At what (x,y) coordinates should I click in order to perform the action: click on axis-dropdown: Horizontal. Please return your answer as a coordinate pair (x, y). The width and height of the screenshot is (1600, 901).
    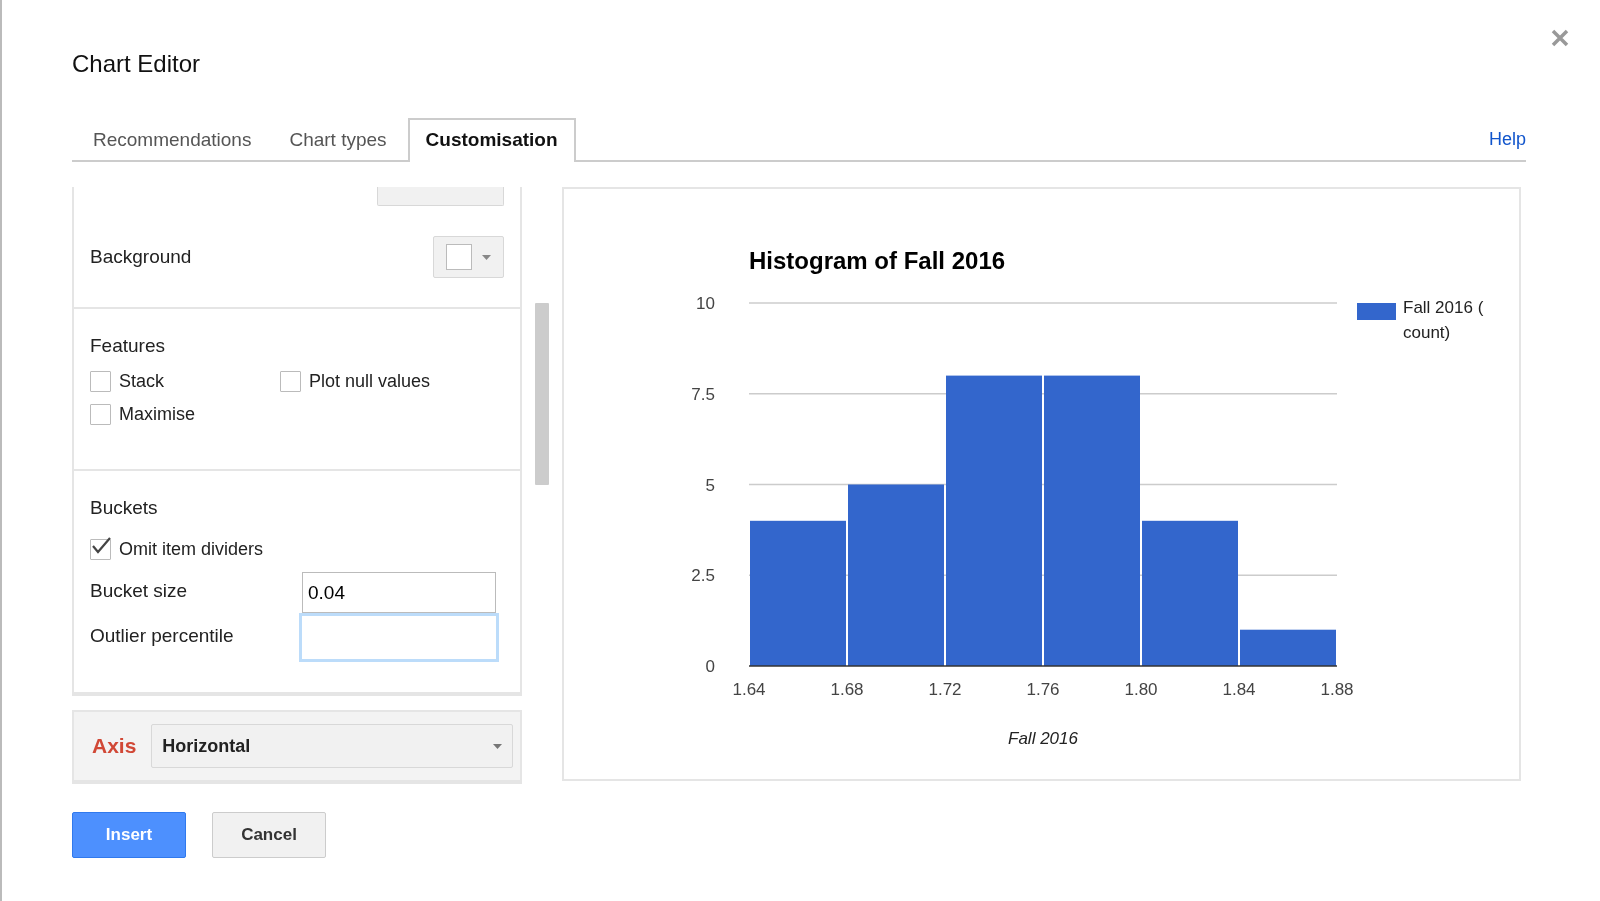
    Looking at the image, I should click on (332, 746).